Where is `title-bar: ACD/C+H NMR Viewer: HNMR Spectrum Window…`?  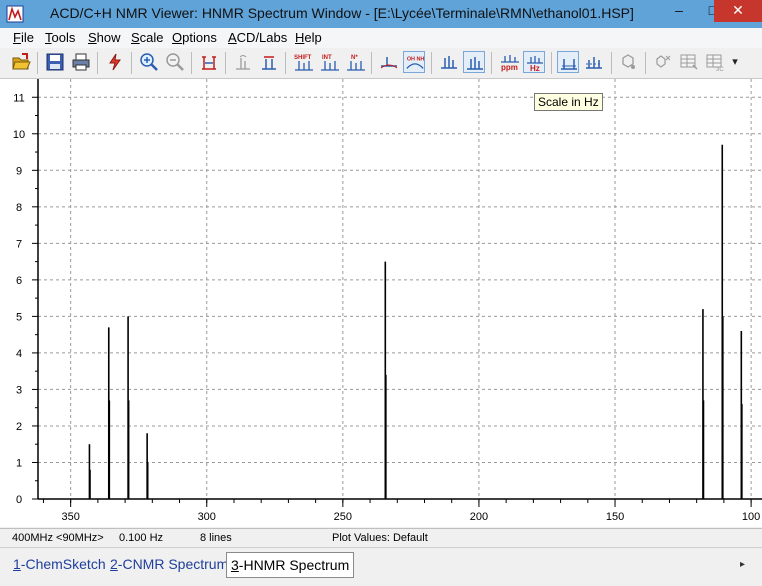
title-bar: ACD/C+H NMR Viewer: HNMR Spectrum Window… is located at coordinates (381, 14).